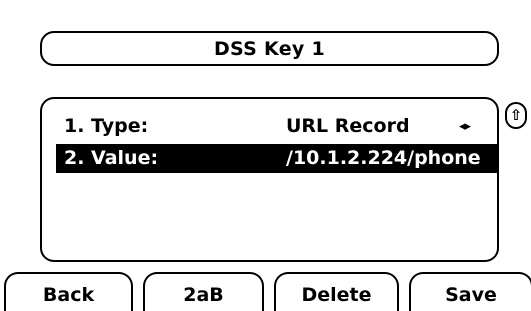 This screenshot has height=311, width=531. I want to click on scroll-up-icon: ⇧, so click(516, 115).